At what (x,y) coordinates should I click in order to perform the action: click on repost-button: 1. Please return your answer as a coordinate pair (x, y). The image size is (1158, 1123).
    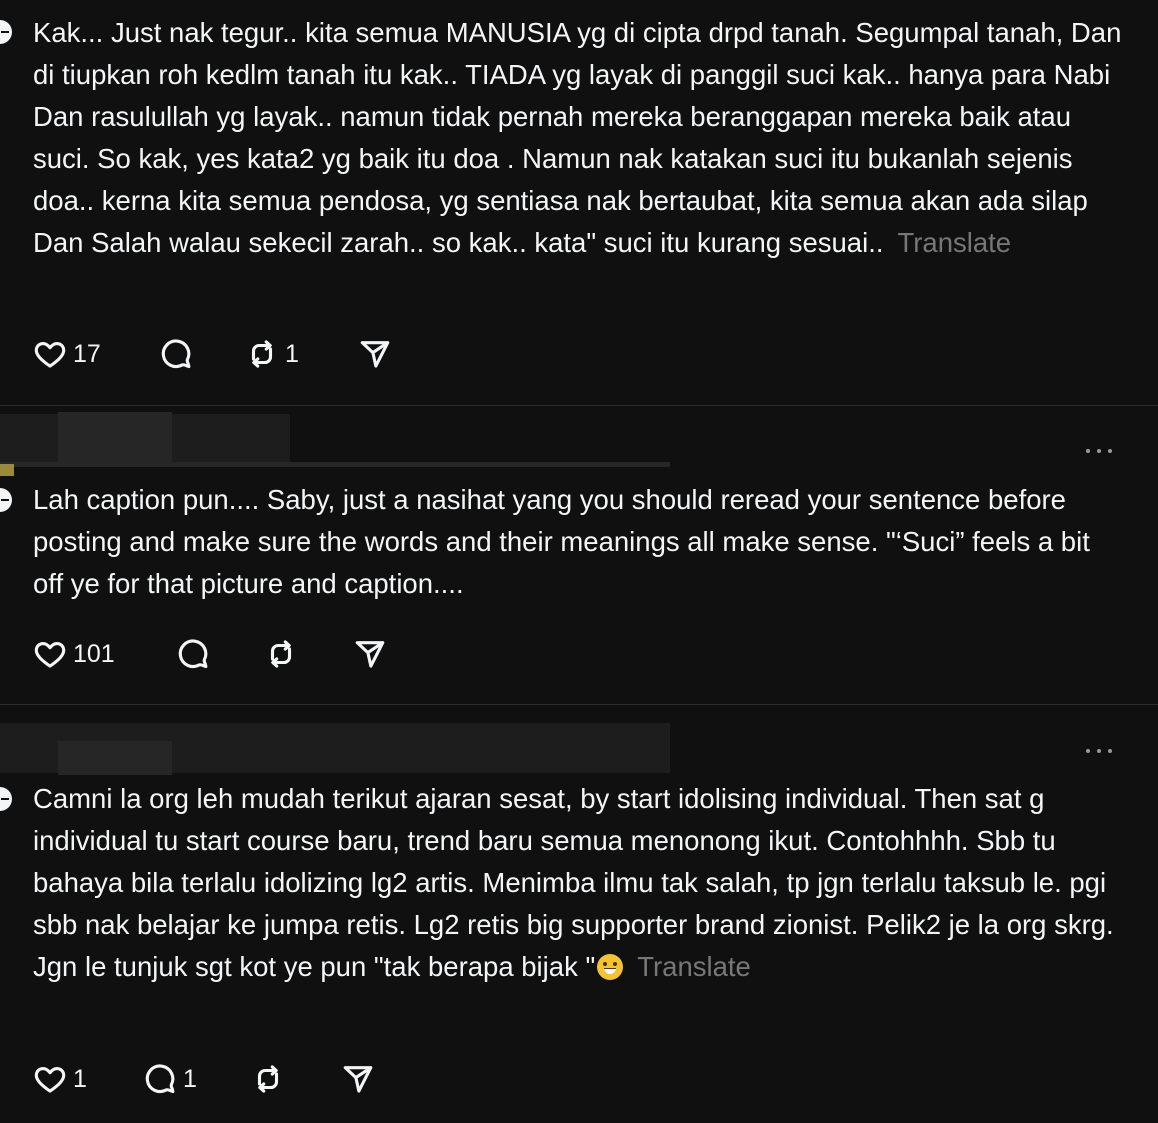
    Looking at the image, I should click on (272, 354).